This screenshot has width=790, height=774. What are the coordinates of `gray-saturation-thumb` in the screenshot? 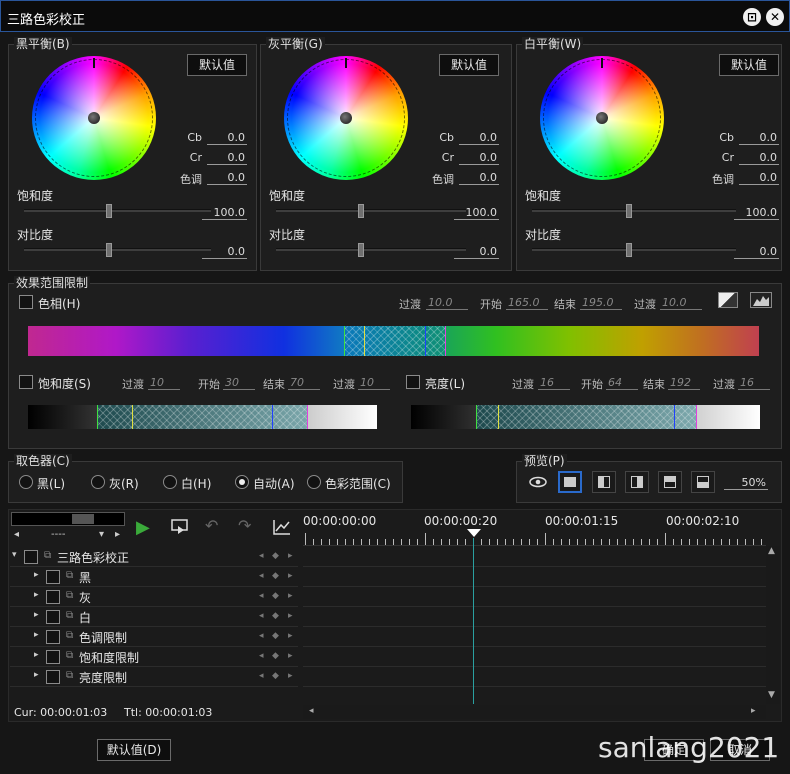 It's located at (361, 211).